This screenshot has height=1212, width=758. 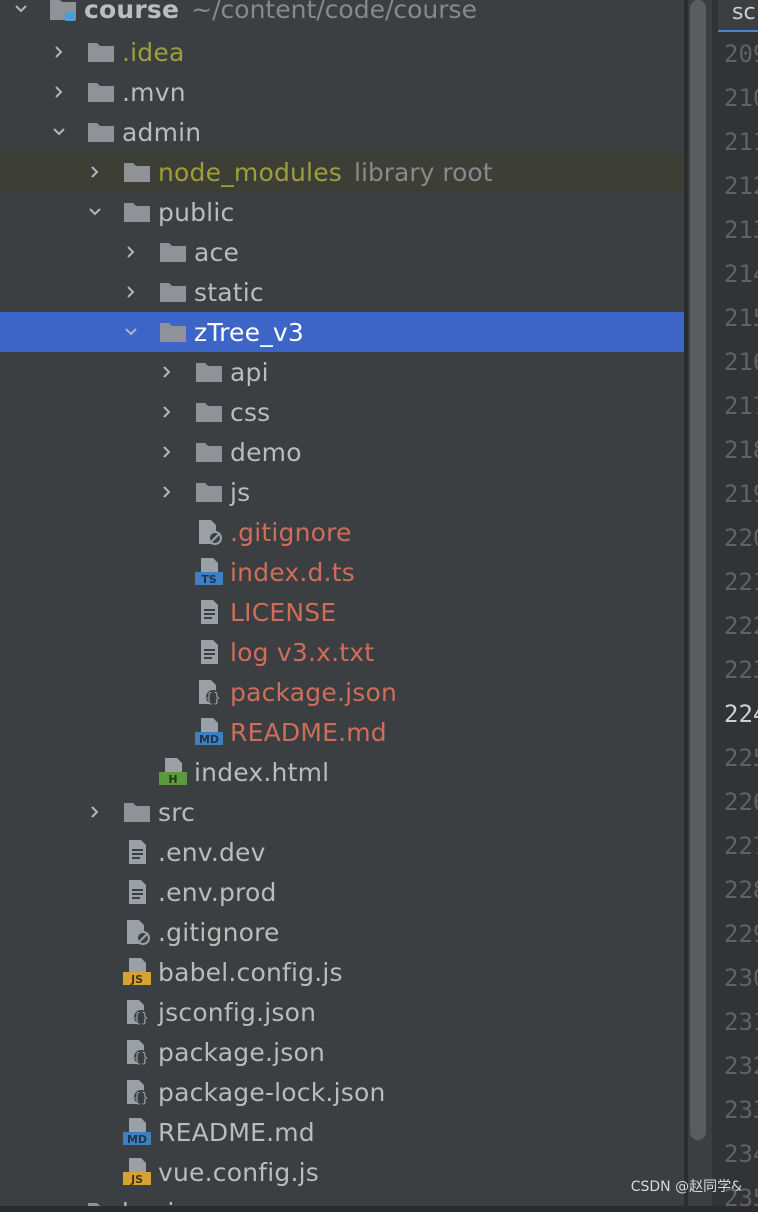 I want to click on markdown-file-icon: MD, so click(x=210, y=732).